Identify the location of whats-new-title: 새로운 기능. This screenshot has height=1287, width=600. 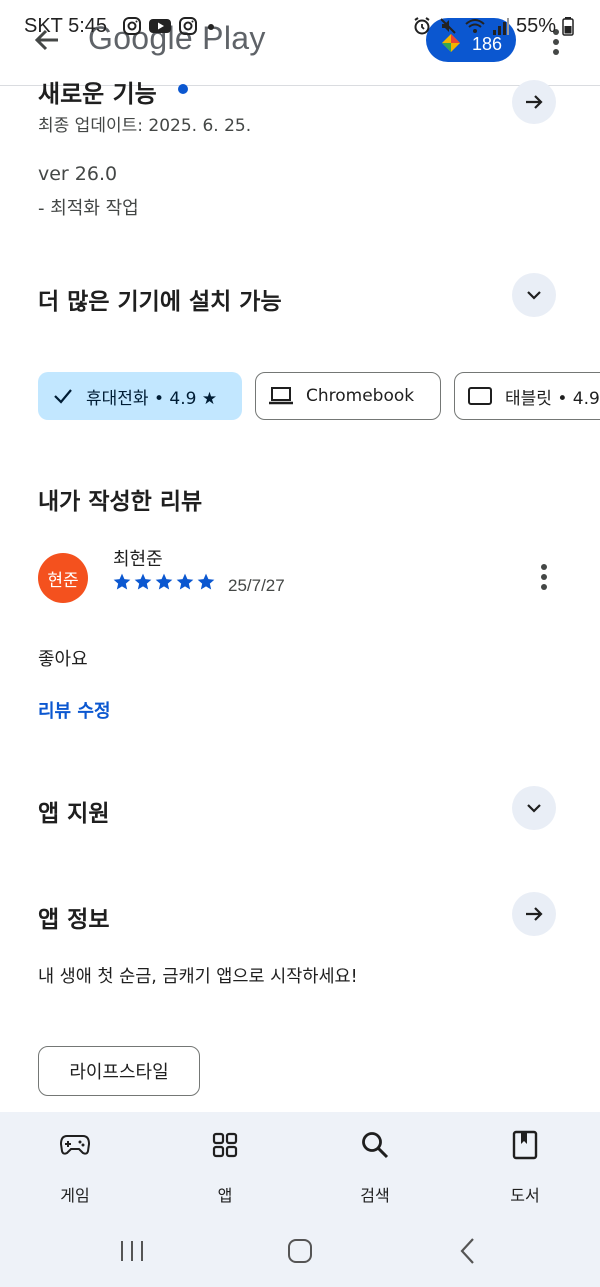
(97, 94).